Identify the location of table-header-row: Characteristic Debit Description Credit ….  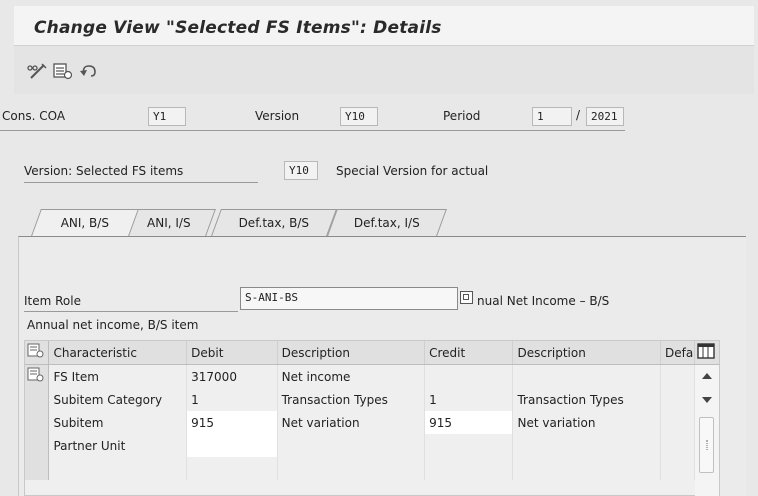
(372, 353).